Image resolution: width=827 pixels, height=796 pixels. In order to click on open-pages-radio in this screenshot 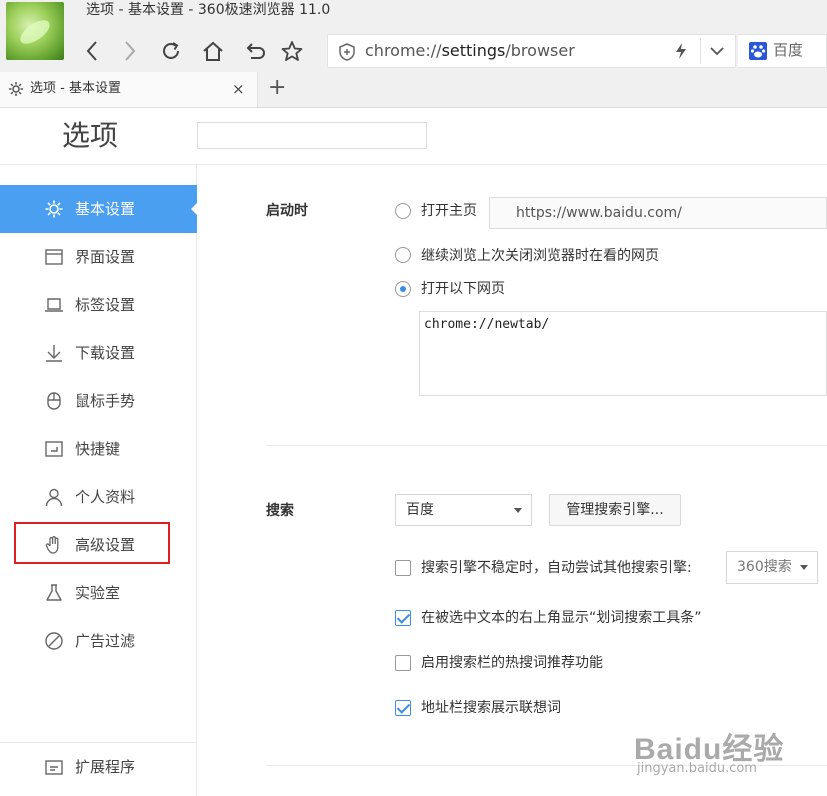, I will do `click(403, 289)`.